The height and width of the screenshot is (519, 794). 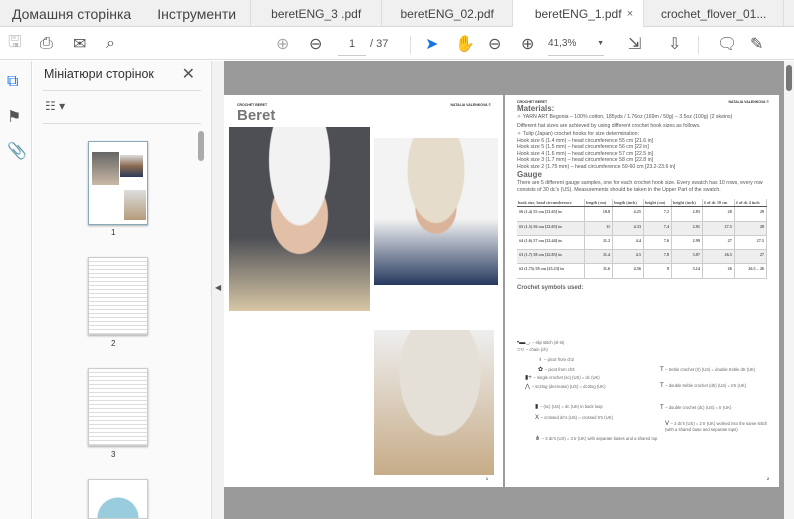 I want to click on table-cell: 11, so click(x=599, y=228).